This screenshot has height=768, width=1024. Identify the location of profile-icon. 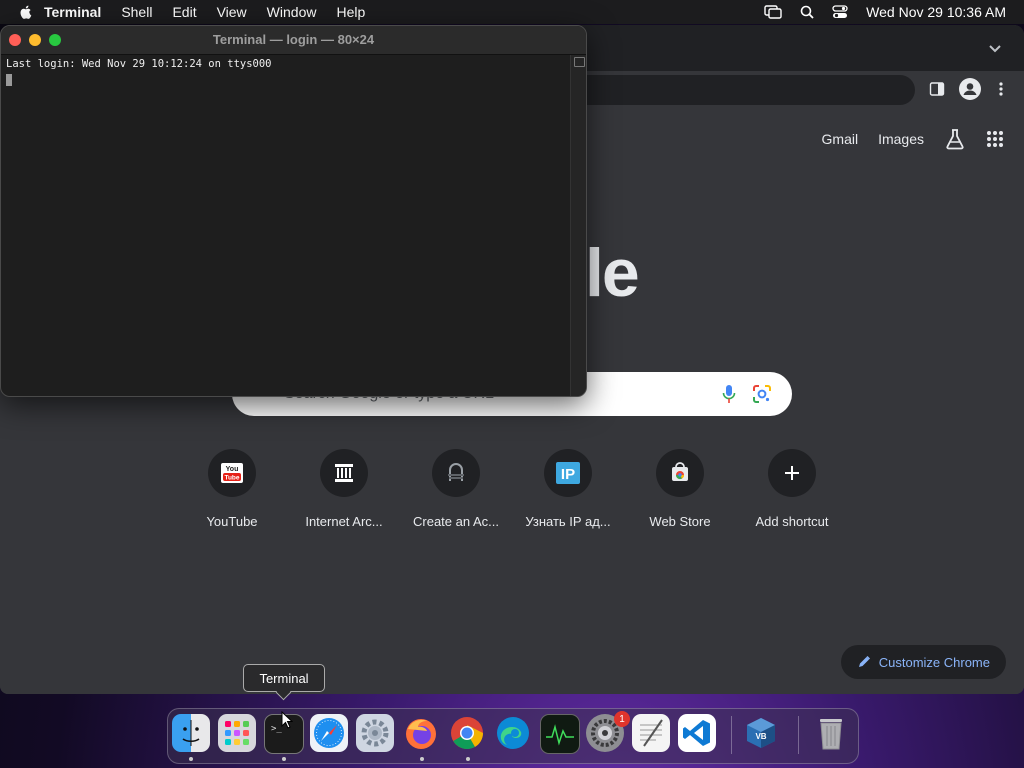
(970, 89).